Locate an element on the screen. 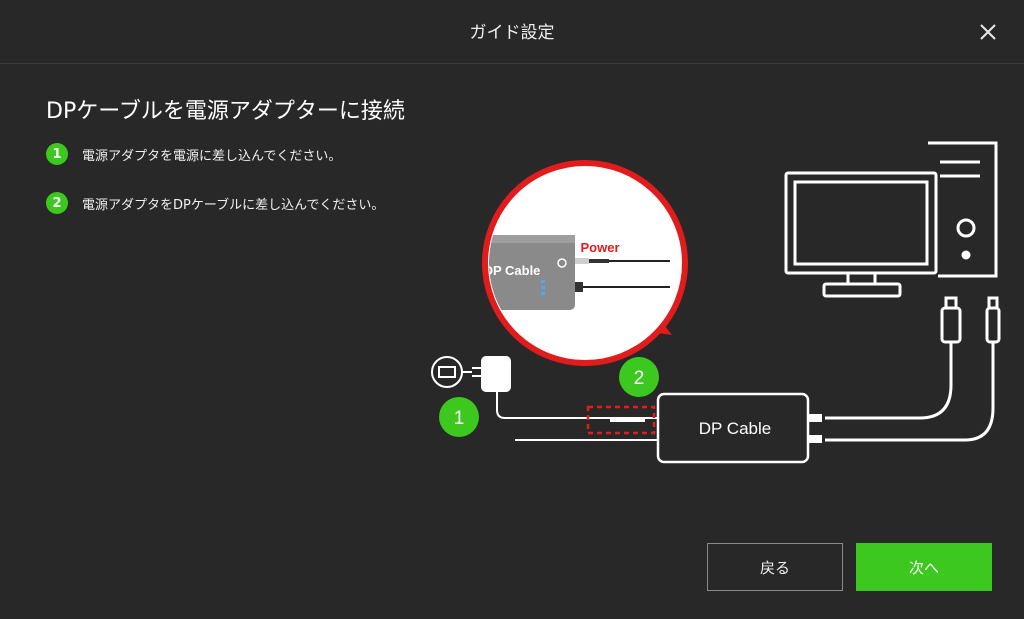 The image size is (1024, 619). svg-text: 1 is located at coordinates (459, 418).